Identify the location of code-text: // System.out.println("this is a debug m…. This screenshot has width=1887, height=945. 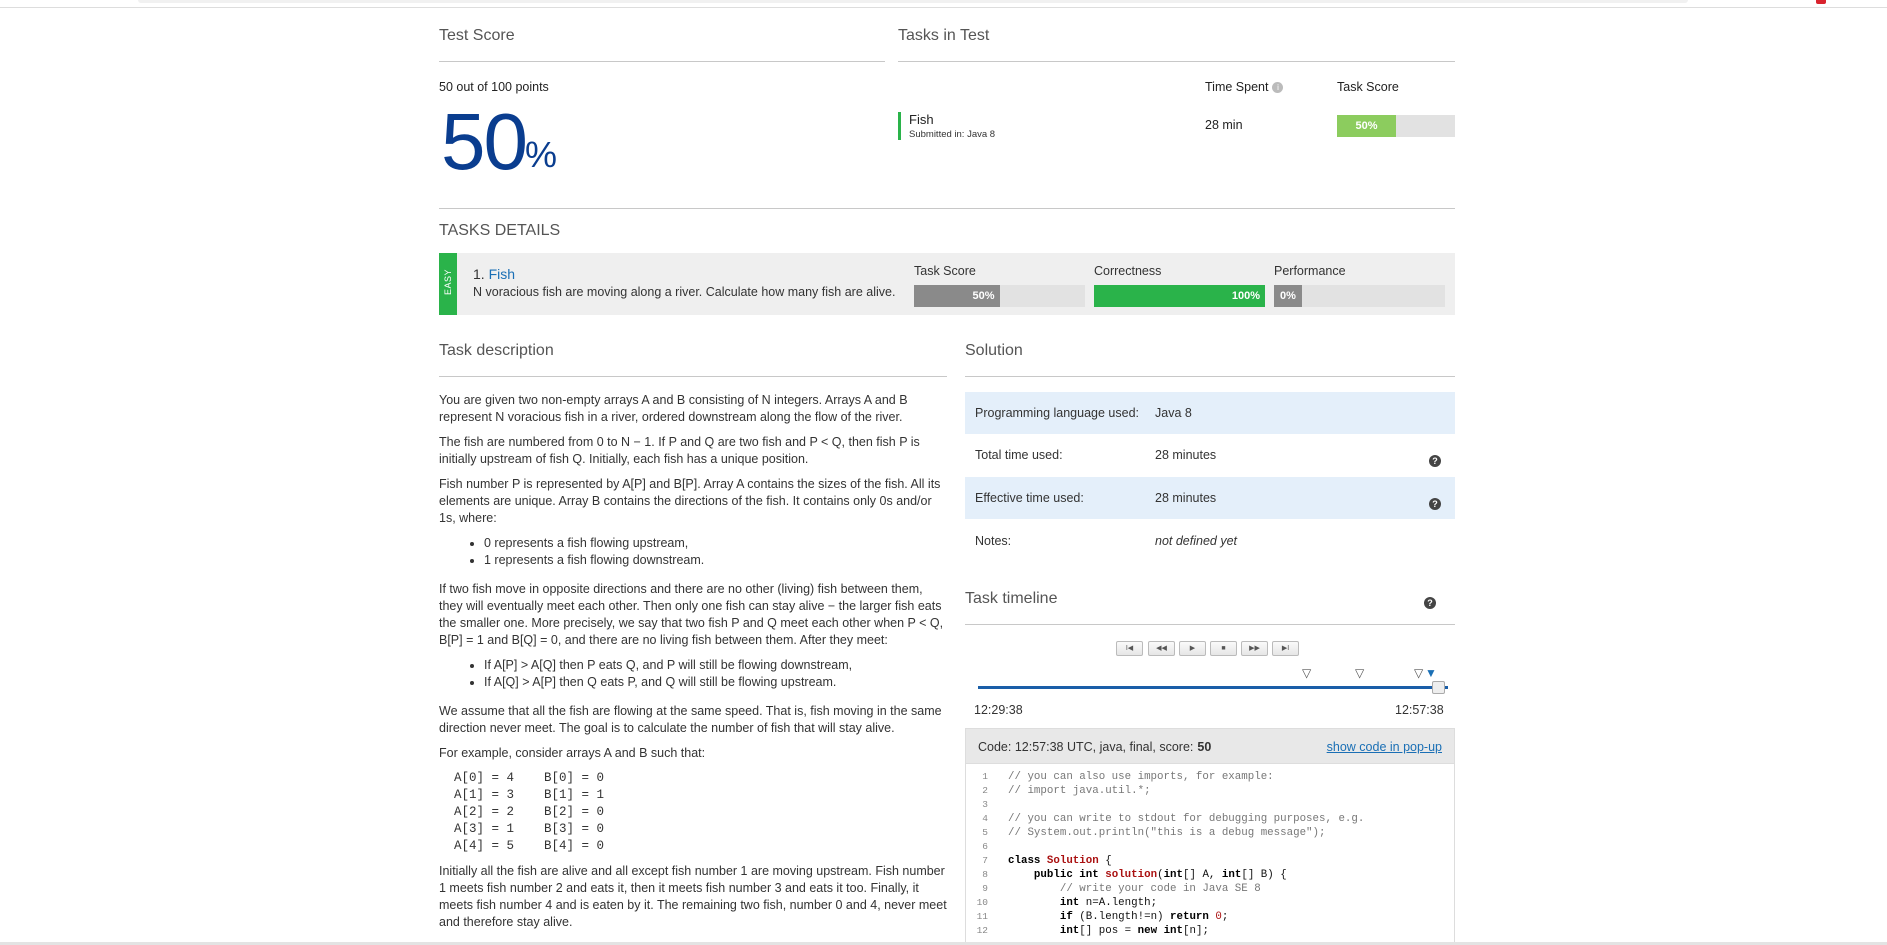
(1167, 833).